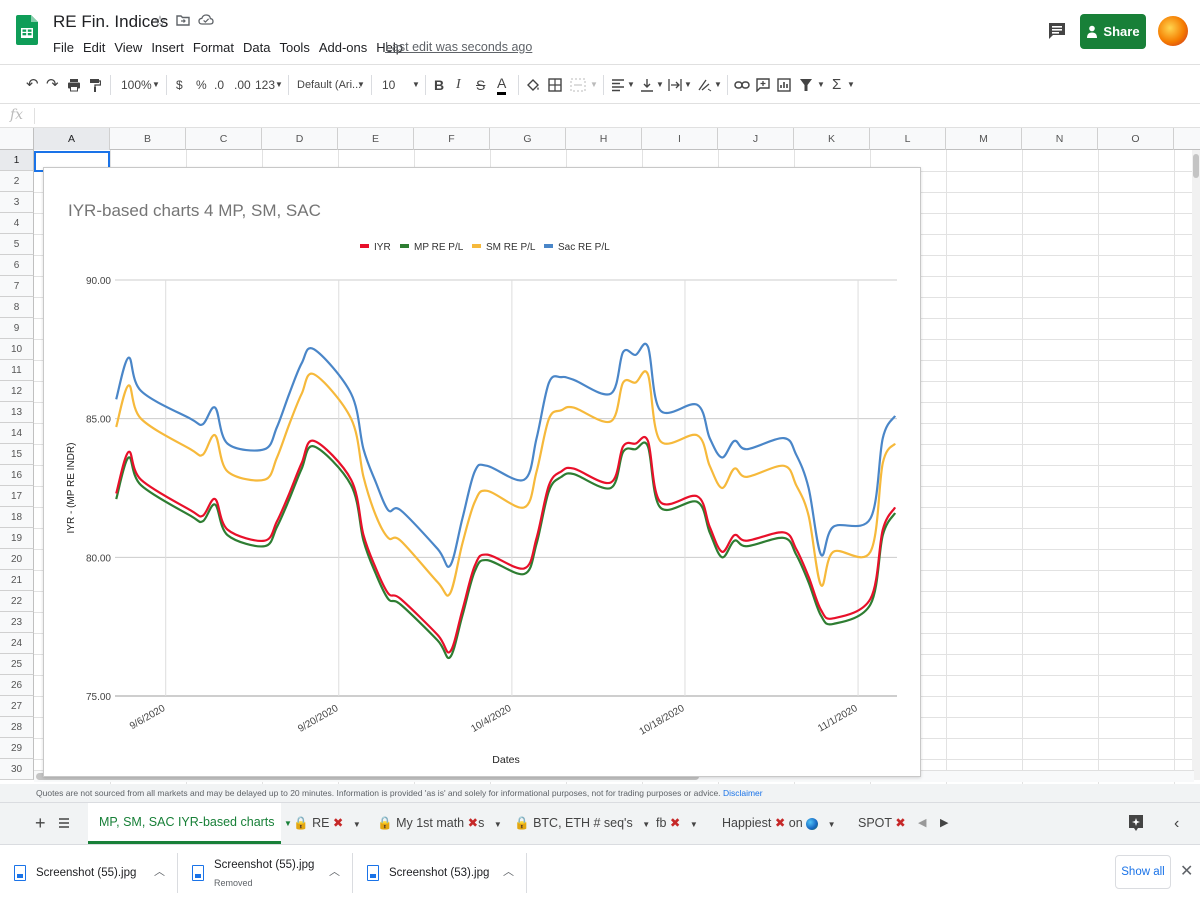 The image size is (1200, 900). I want to click on insert-link-icon, so click(742, 85).